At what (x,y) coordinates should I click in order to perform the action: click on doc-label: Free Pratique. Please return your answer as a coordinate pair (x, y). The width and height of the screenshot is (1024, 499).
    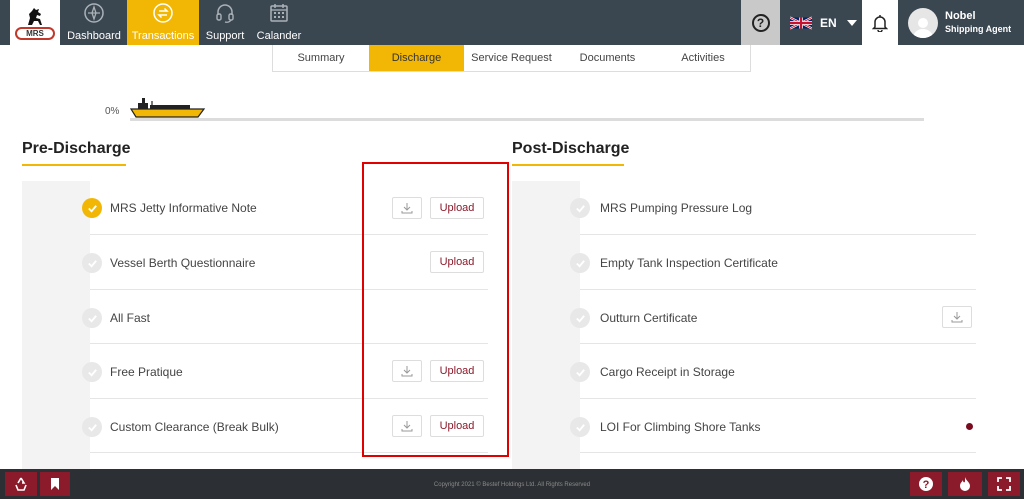
    Looking at the image, I should click on (146, 372).